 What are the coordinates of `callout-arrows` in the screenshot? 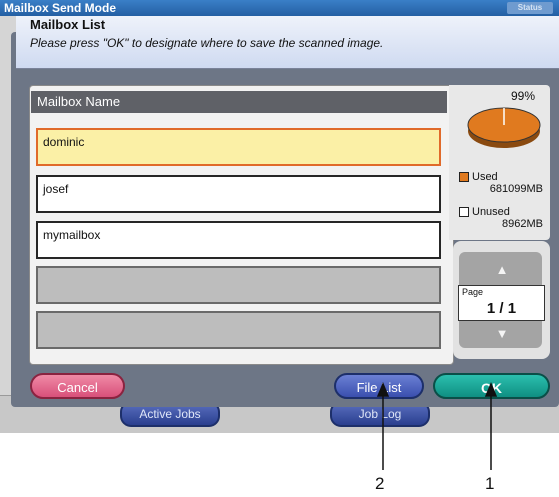 It's located at (437, 426).